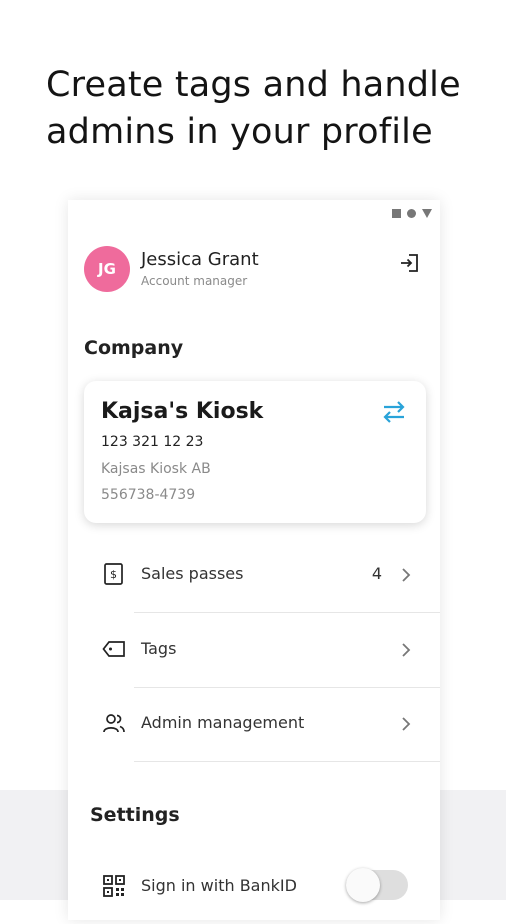 This screenshot has height=924, width=506. I want to click on sales-pass-icon: $, so click(113, 574).